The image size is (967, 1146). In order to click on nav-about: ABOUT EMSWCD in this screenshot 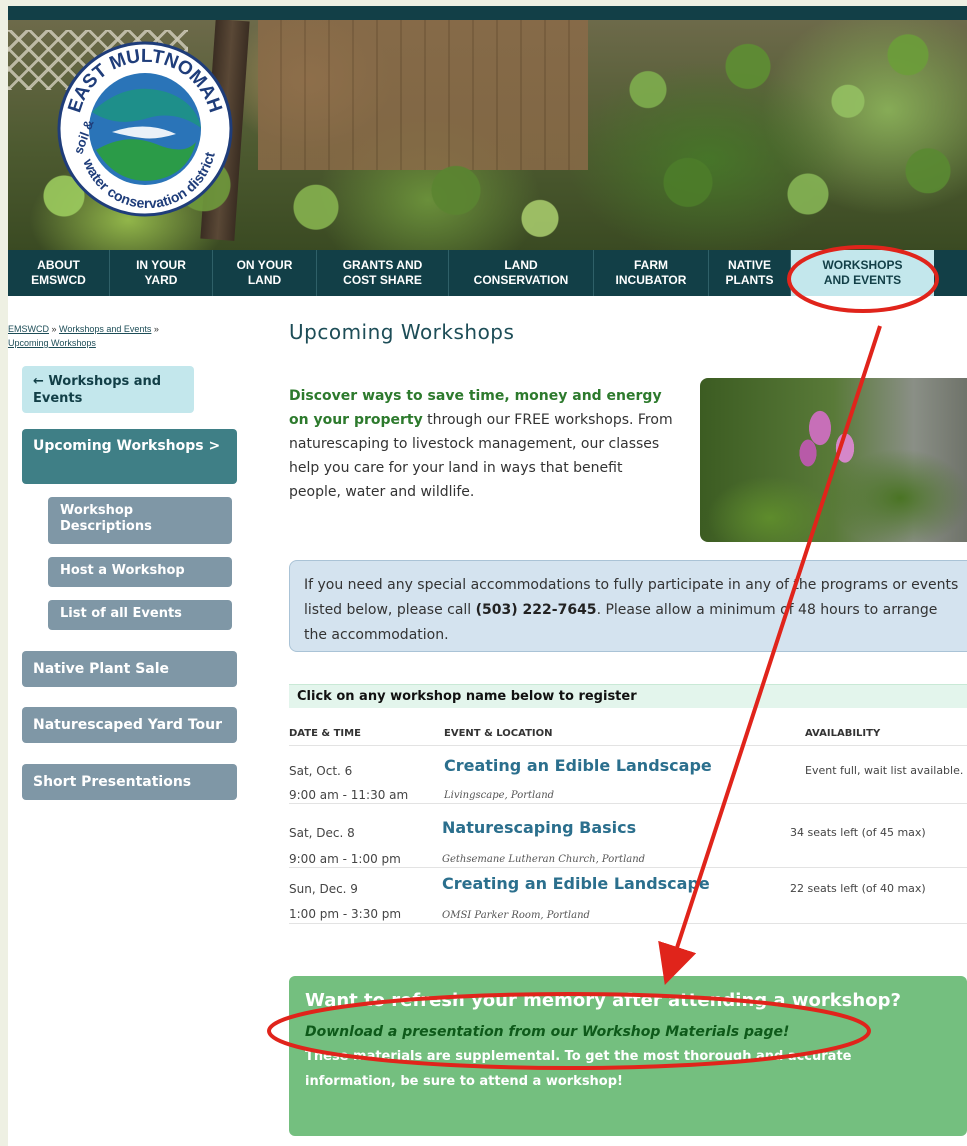, I will do `click(59, 273)`.